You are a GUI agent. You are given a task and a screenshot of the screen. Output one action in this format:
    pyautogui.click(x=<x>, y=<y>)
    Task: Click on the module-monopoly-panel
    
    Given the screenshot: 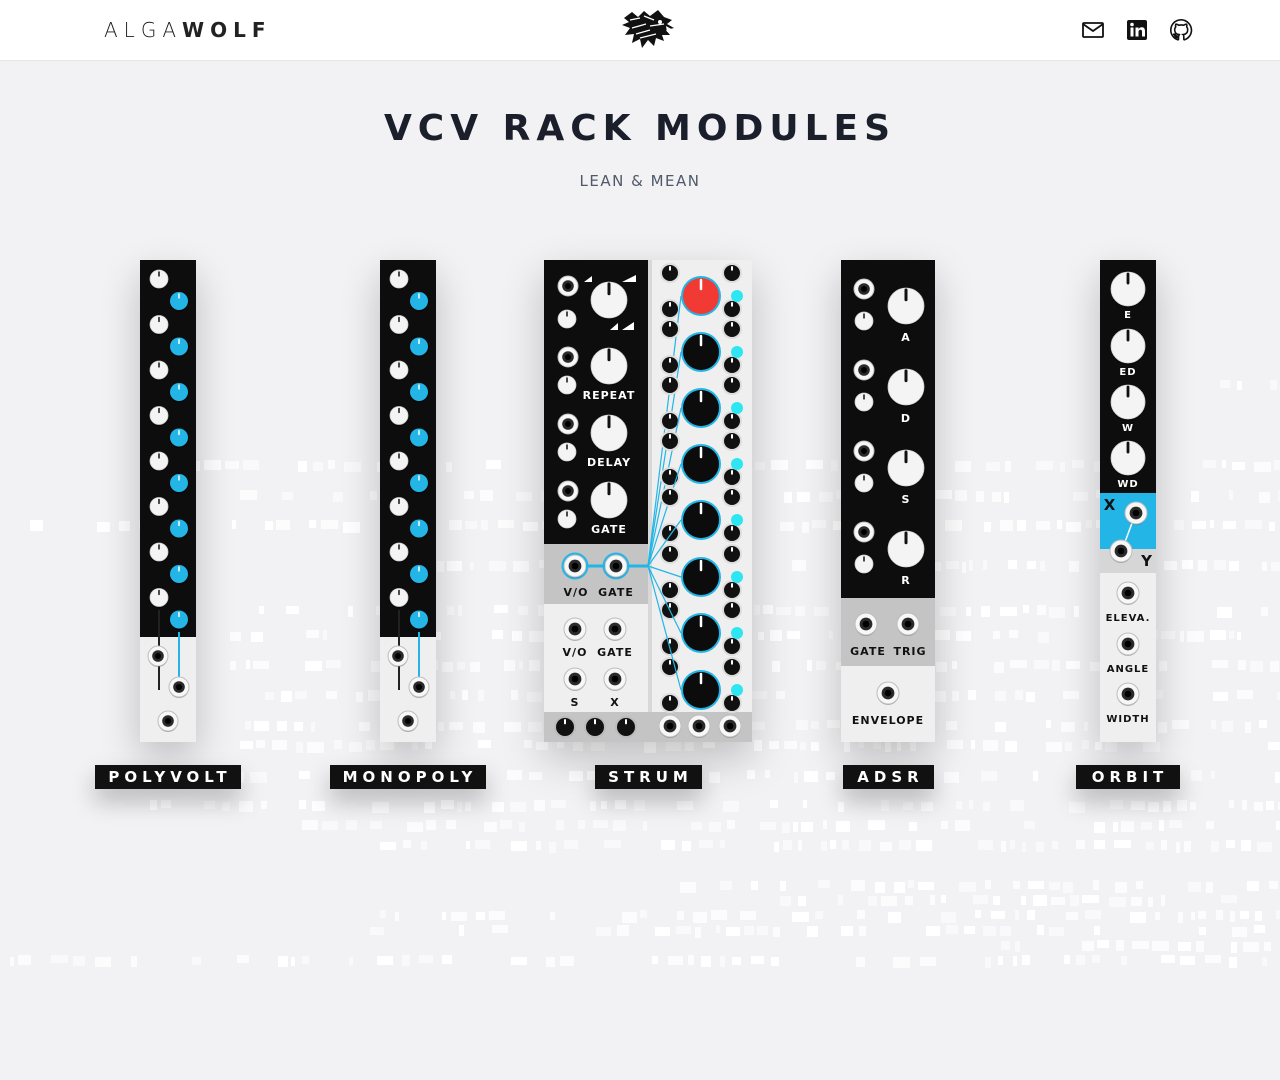 What is the action you would take?
    pyautogui.click(x=408, y=501)
    